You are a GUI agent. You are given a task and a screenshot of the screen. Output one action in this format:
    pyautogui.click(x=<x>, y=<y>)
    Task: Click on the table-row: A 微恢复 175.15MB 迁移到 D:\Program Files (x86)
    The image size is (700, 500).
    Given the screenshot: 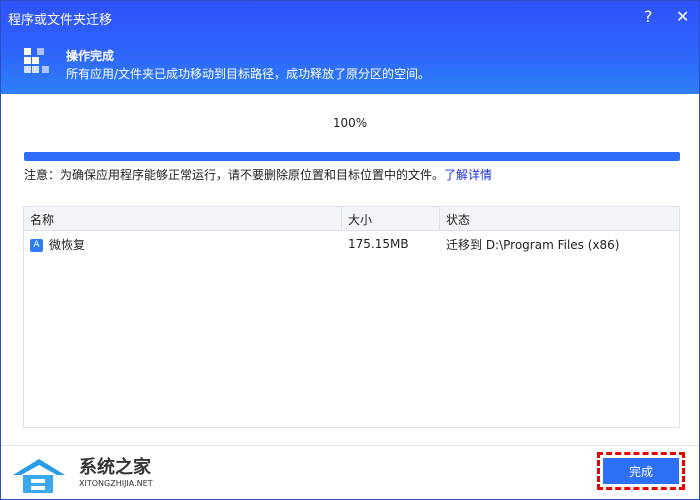 What is the action you would take?
    pyautogui.click(x=351, y=244)
    